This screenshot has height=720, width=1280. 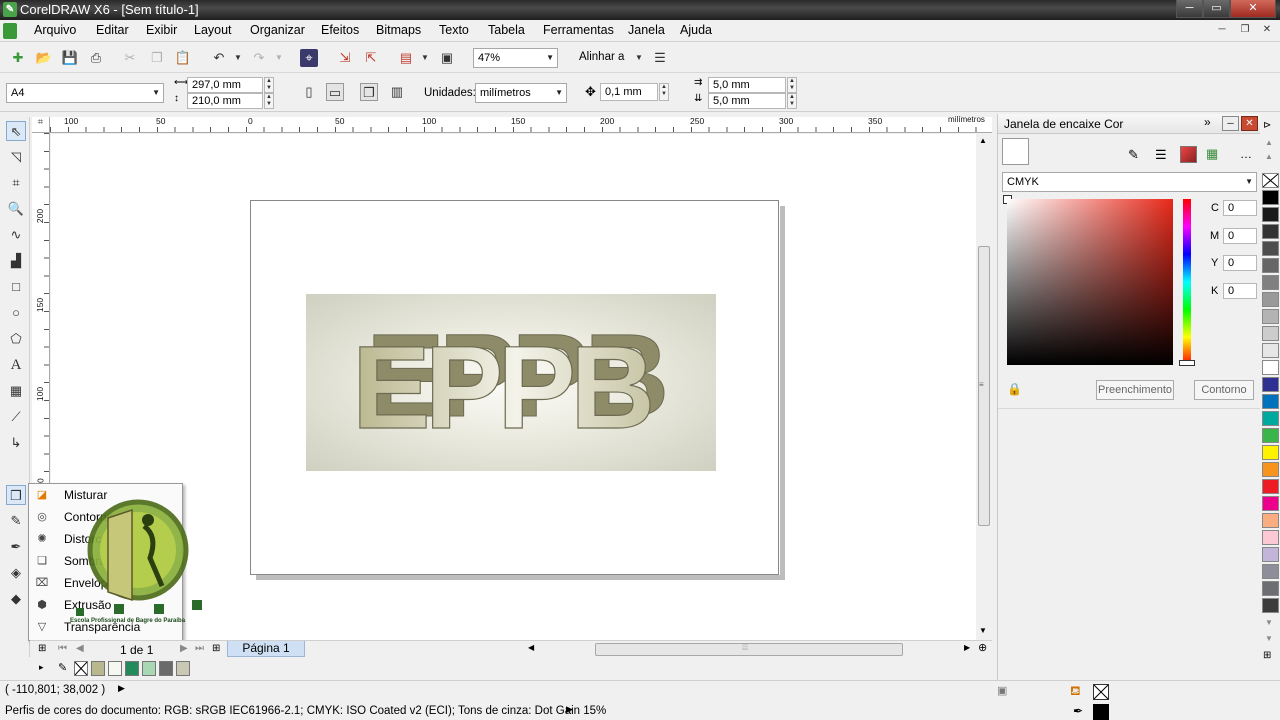 What do you see at coordinates (1240, 208) in the screenshot?
I see `c-input: 0` at bounding box center [1240, 208].